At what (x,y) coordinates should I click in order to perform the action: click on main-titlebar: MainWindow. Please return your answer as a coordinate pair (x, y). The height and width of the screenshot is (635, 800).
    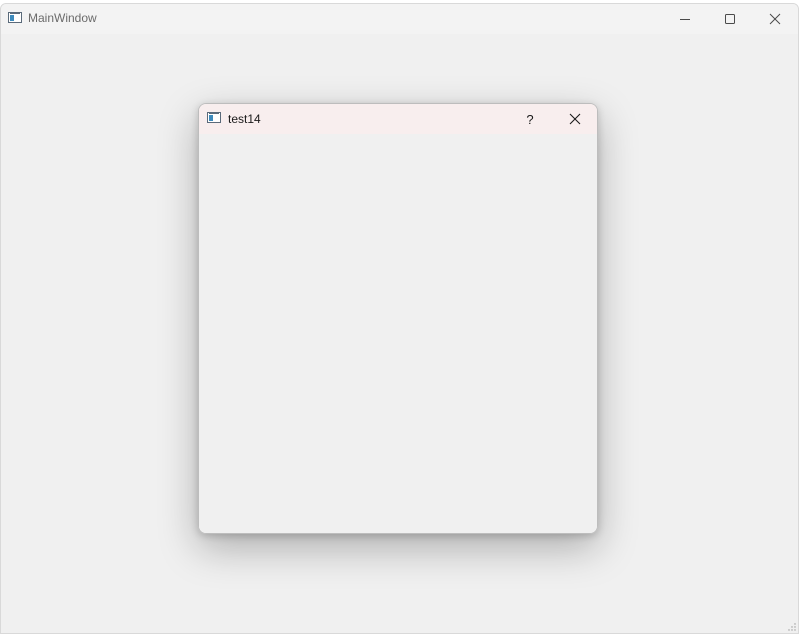
    Looking at the image, I should click on (399, 19).